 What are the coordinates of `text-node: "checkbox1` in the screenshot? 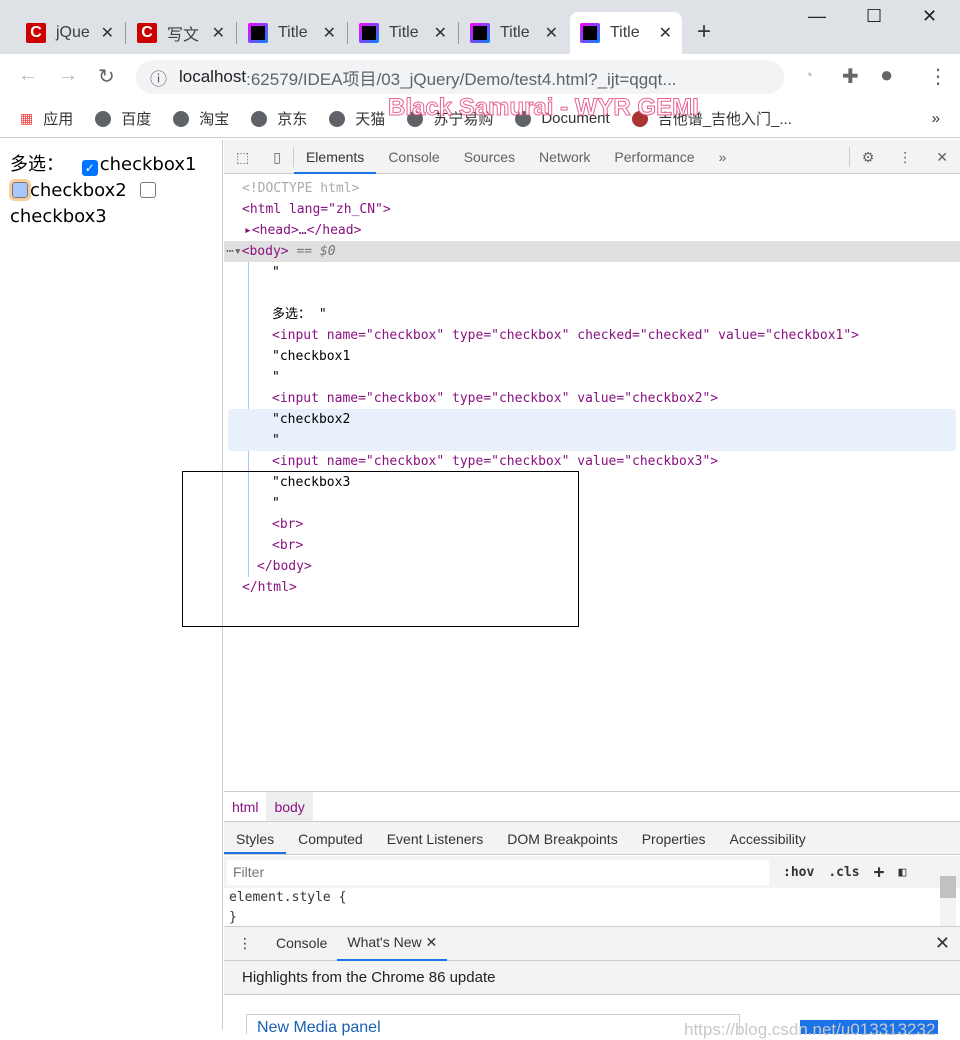 It's located at (616, 356).